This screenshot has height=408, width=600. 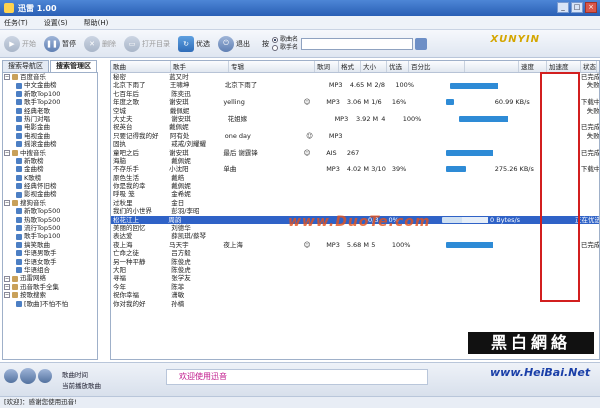 What do you see at coordinates (100, 43) in the screenshot?
I see `delete-button: ✕ 删除` at bounding box center [100, 43].